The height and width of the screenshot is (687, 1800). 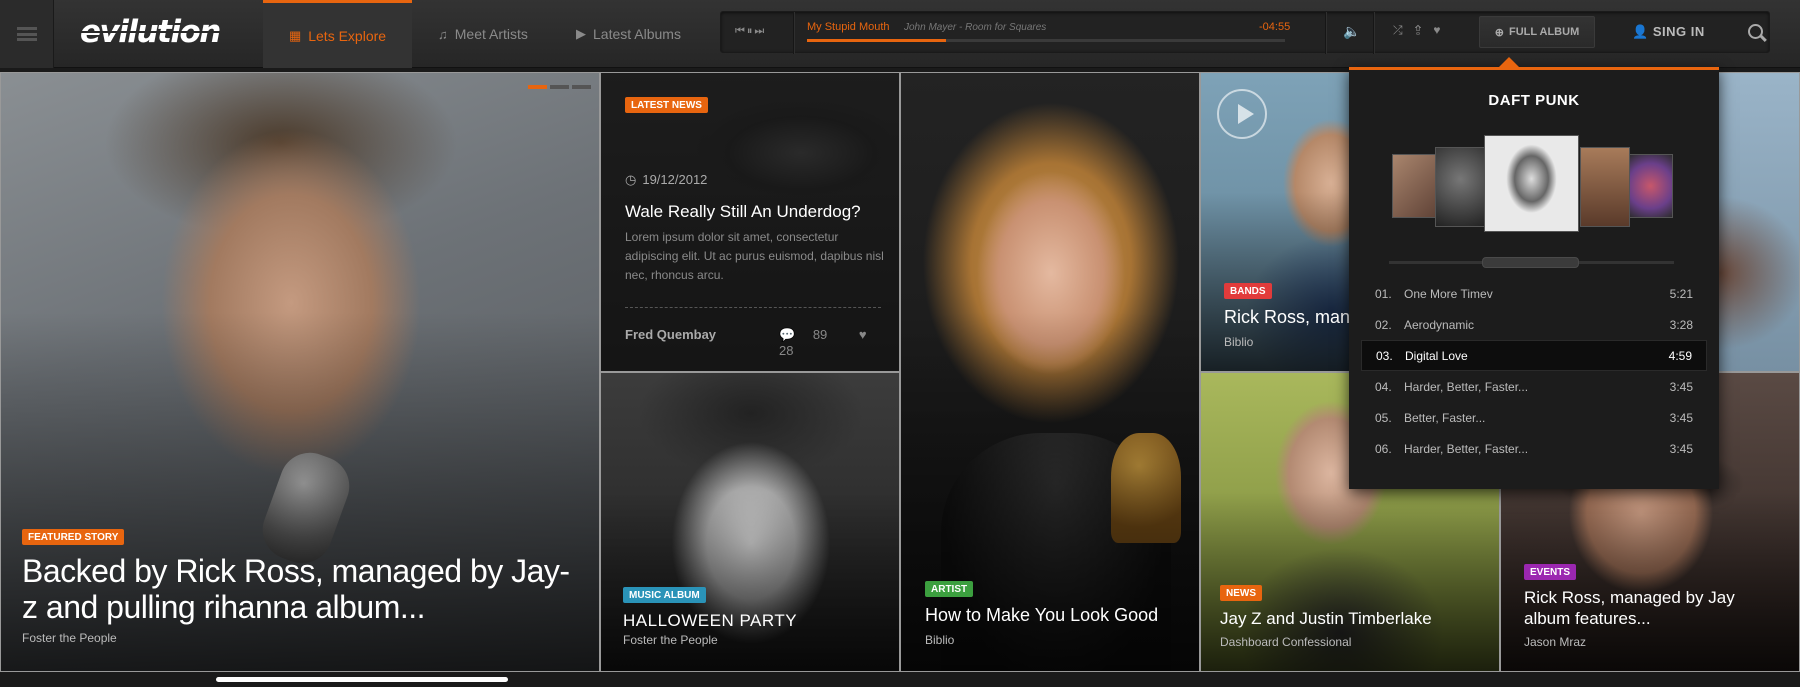 I want to click on full-album-button: ⊕ FULL ALBUM, so click(x=1537, y=32).